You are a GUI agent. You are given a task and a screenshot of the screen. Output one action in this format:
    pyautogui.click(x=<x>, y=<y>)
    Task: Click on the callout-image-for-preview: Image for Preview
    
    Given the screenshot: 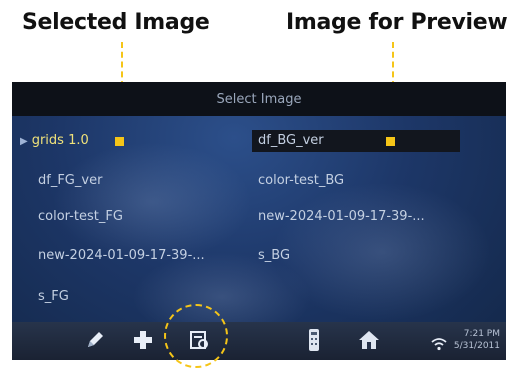 What is the action you would take?
    pyautogui.click(x=397, y=22)
    